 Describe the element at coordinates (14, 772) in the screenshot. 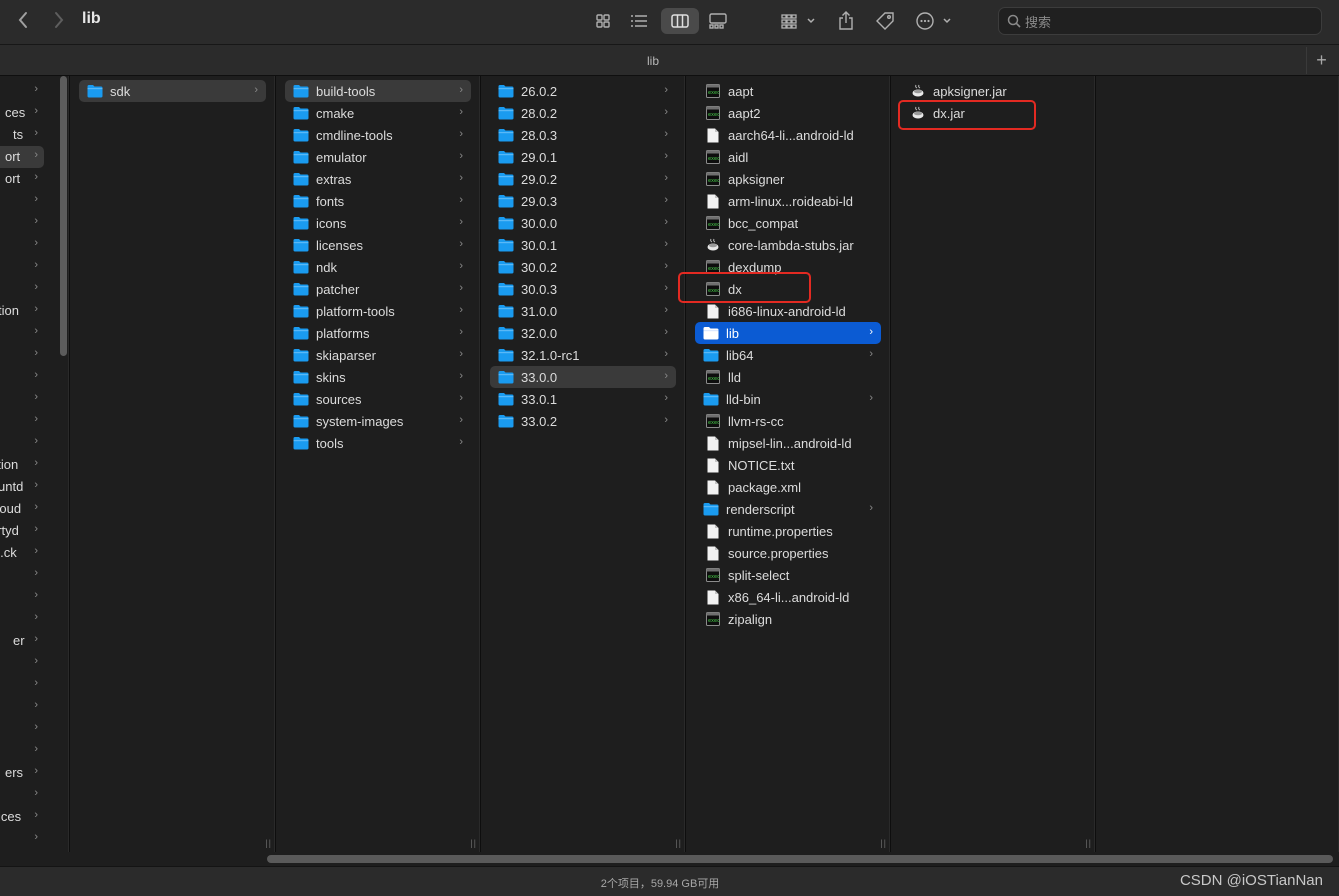

I see `sidebar-item-label: ers` at that location.